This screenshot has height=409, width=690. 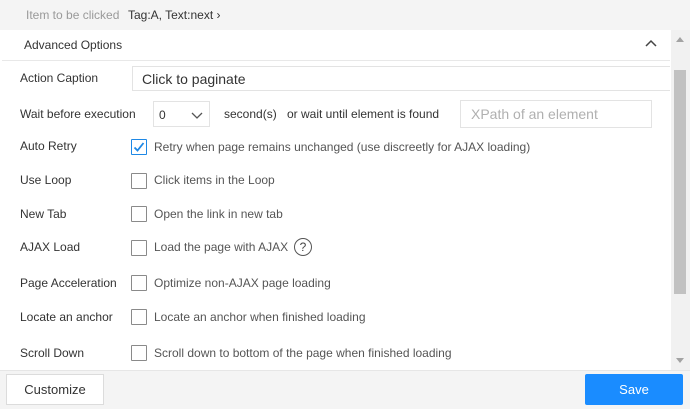 I want to click on auto-retry-label: Auto Retry, so click(x=48, y=146).